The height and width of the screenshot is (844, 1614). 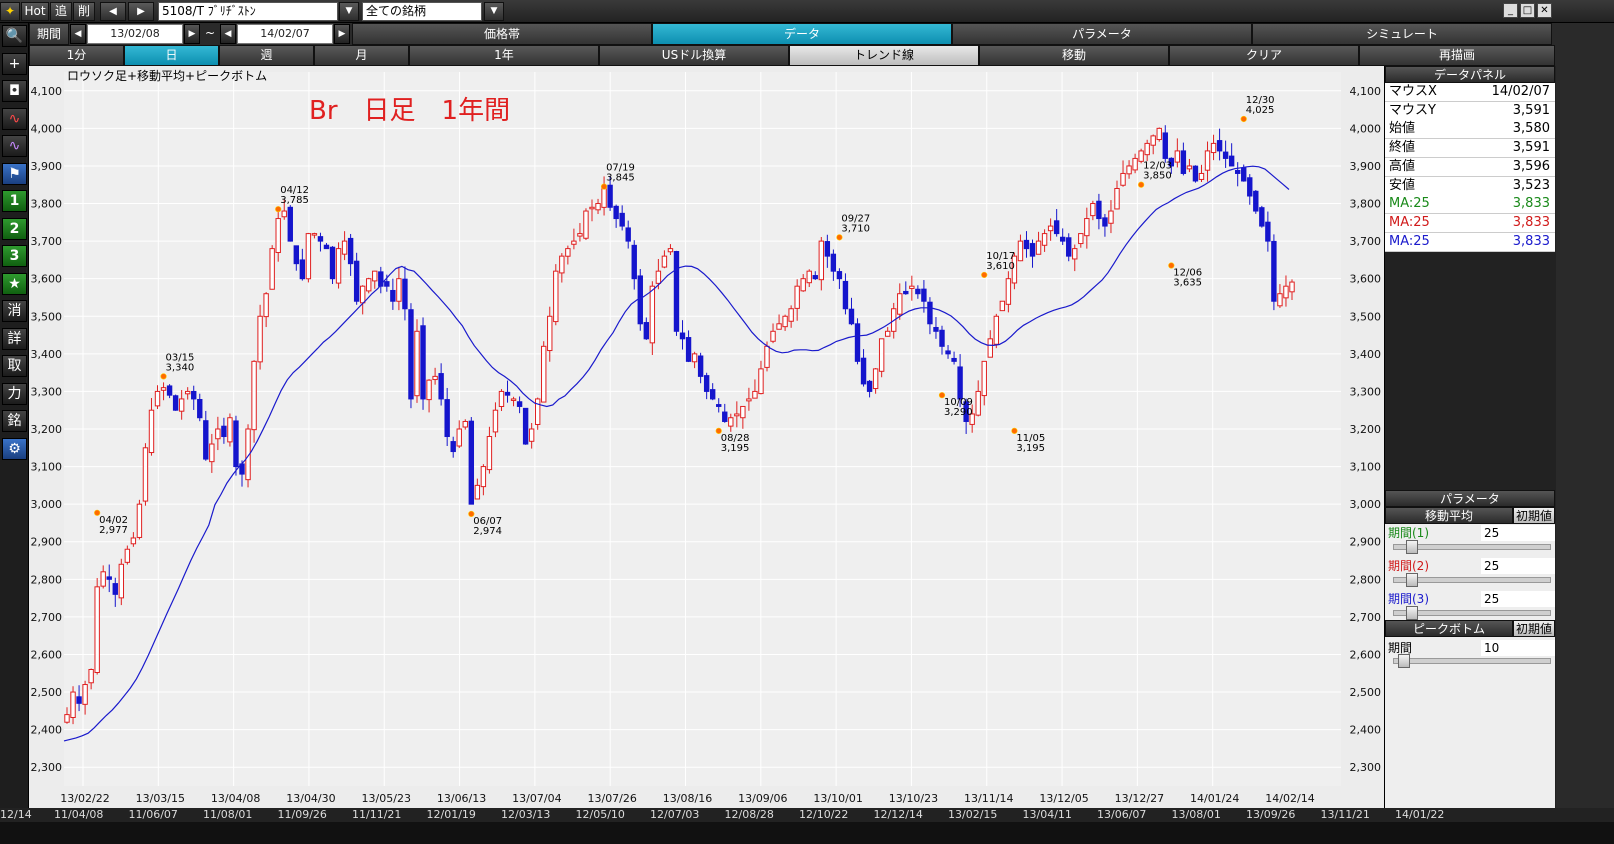 What do you see at coordinates (1404, 661) in the screenshot?
I see `peak-period-slider-thumb` at bounding box center [1404, 661].